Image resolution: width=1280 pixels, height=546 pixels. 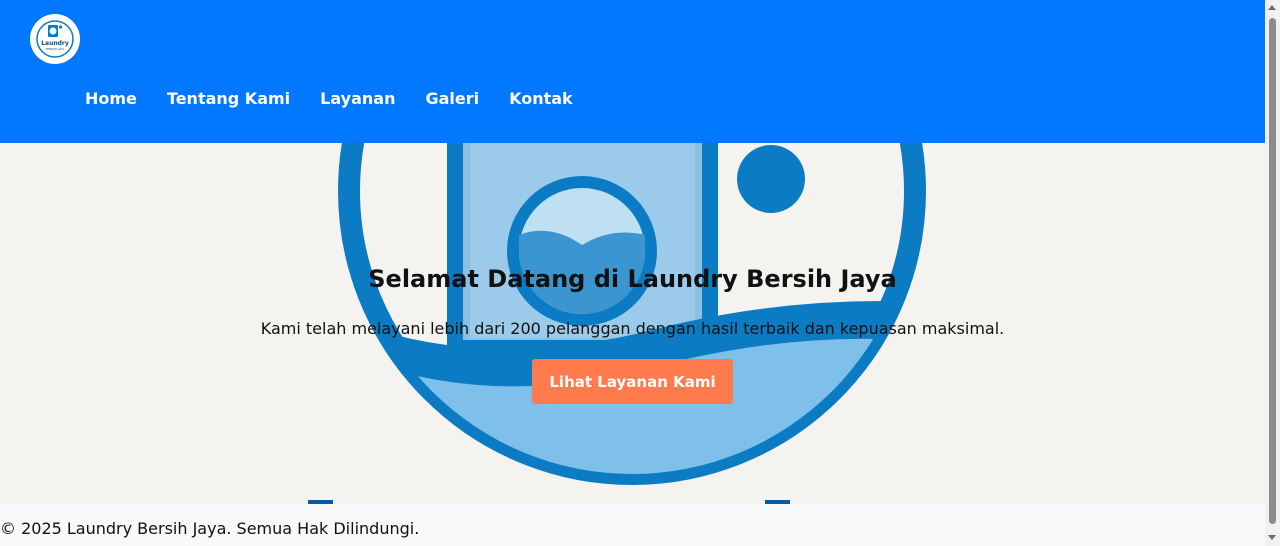 I want to click on logo-text-top: Laundry, so click(x=55, y=43).